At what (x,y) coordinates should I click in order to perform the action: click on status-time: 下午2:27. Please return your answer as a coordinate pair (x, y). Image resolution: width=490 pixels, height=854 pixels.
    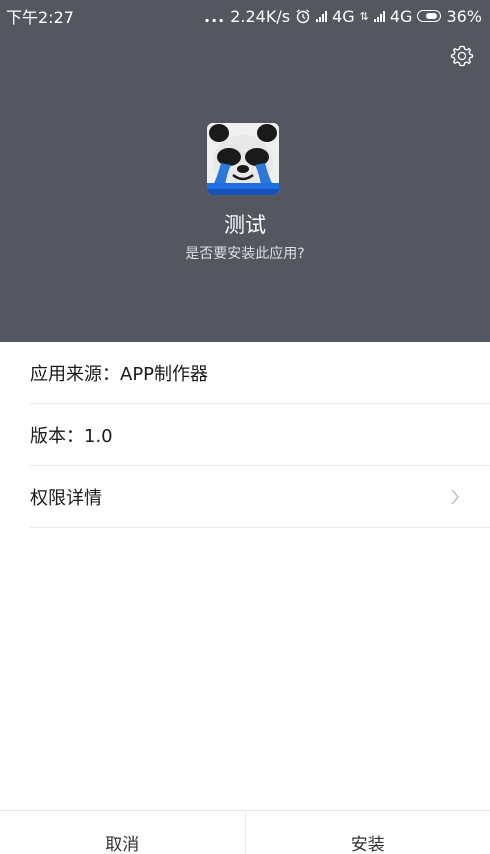
    Looking at the image, I should click on (40, 17).